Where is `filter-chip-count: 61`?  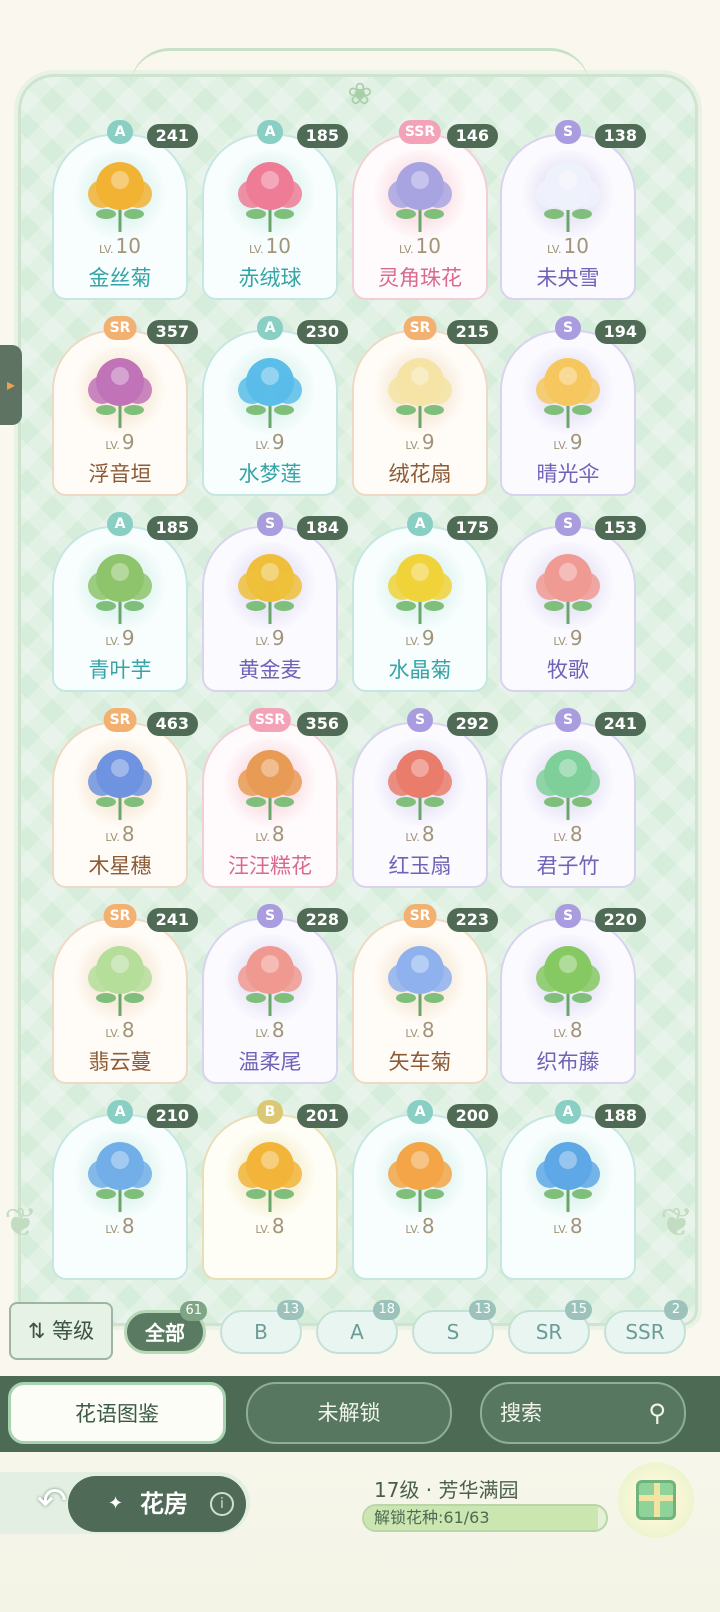
filter-chip-count: 61 is located at coordinates (193, 1311).